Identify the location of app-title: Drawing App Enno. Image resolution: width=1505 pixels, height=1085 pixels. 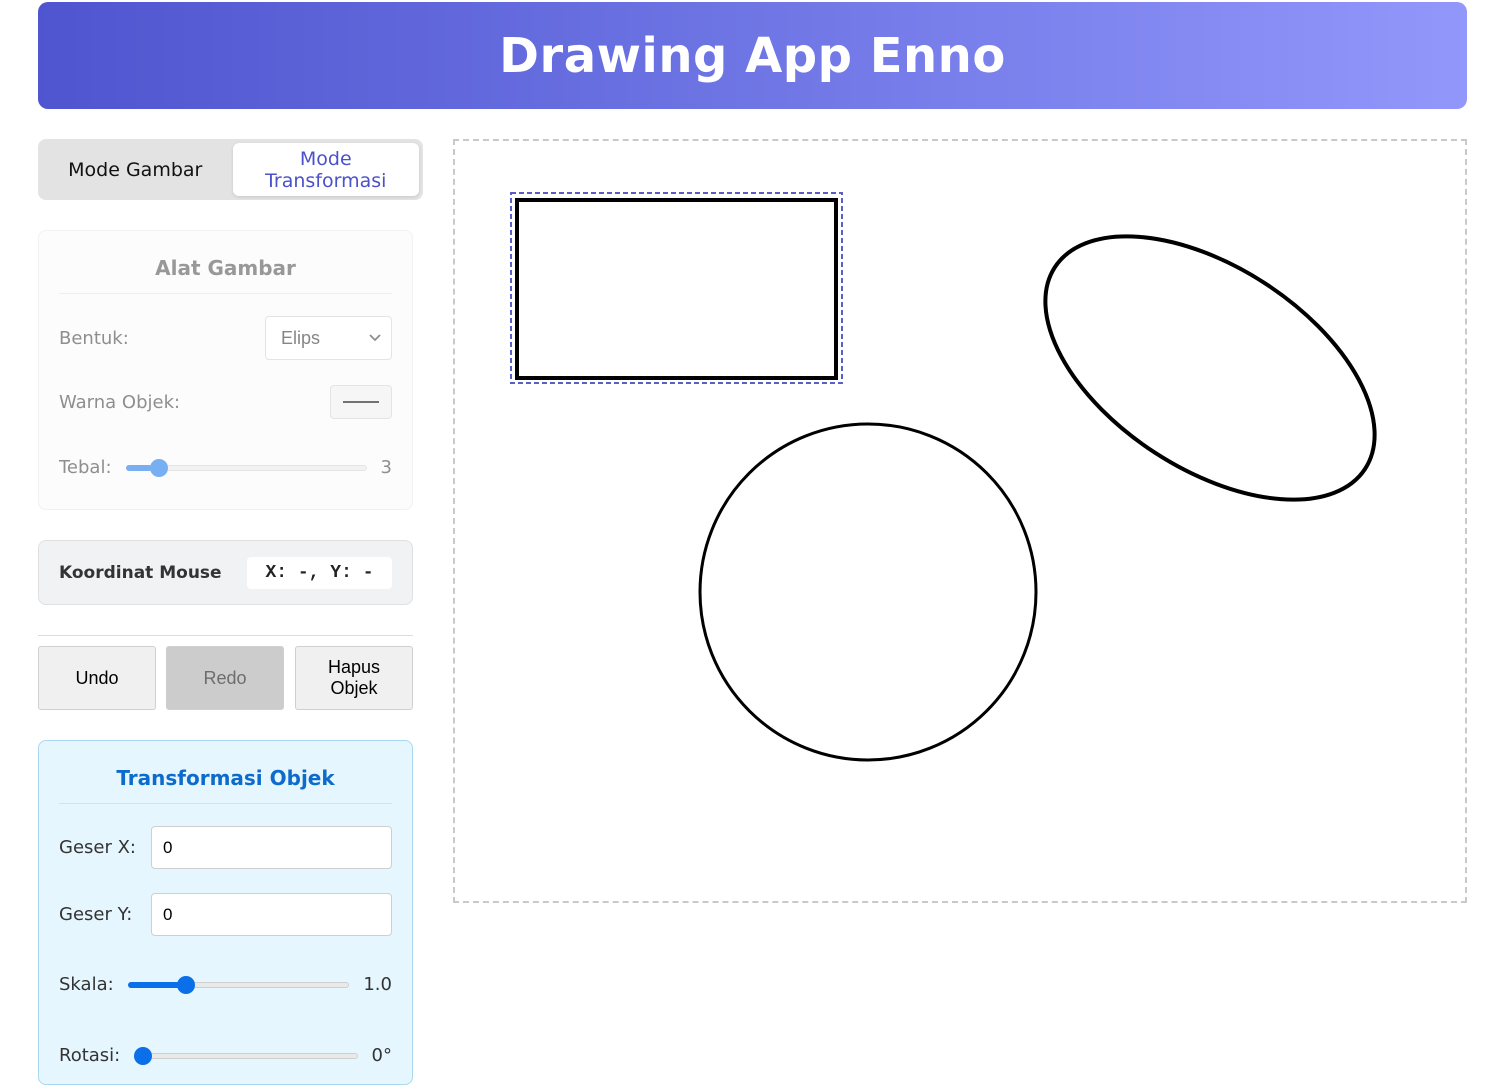
(752, 55).